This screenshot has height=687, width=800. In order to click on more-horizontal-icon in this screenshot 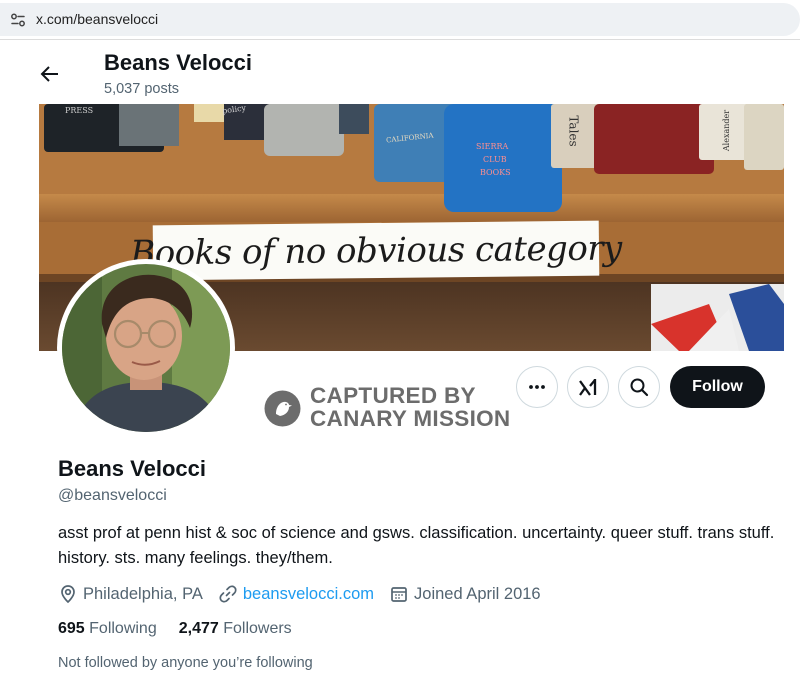, I will do `click(537, 387)`.